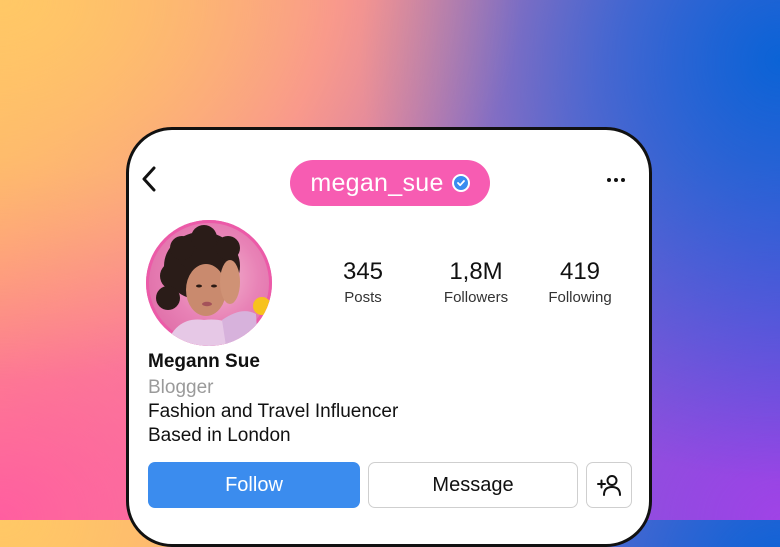  Describe the element at coordinates (476, 271) in the screenshot. I see `followers-count: 1,8M` at that location.